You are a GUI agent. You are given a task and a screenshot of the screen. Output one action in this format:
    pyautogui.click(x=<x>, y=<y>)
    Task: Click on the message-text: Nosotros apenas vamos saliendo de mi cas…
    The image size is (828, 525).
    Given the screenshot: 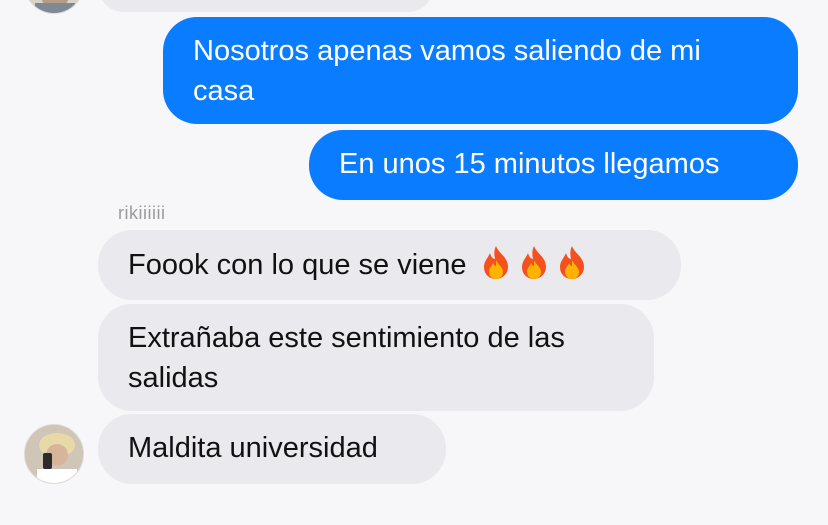 What is the action you would take?
    pyautogui.click(x=447, y=71)
    